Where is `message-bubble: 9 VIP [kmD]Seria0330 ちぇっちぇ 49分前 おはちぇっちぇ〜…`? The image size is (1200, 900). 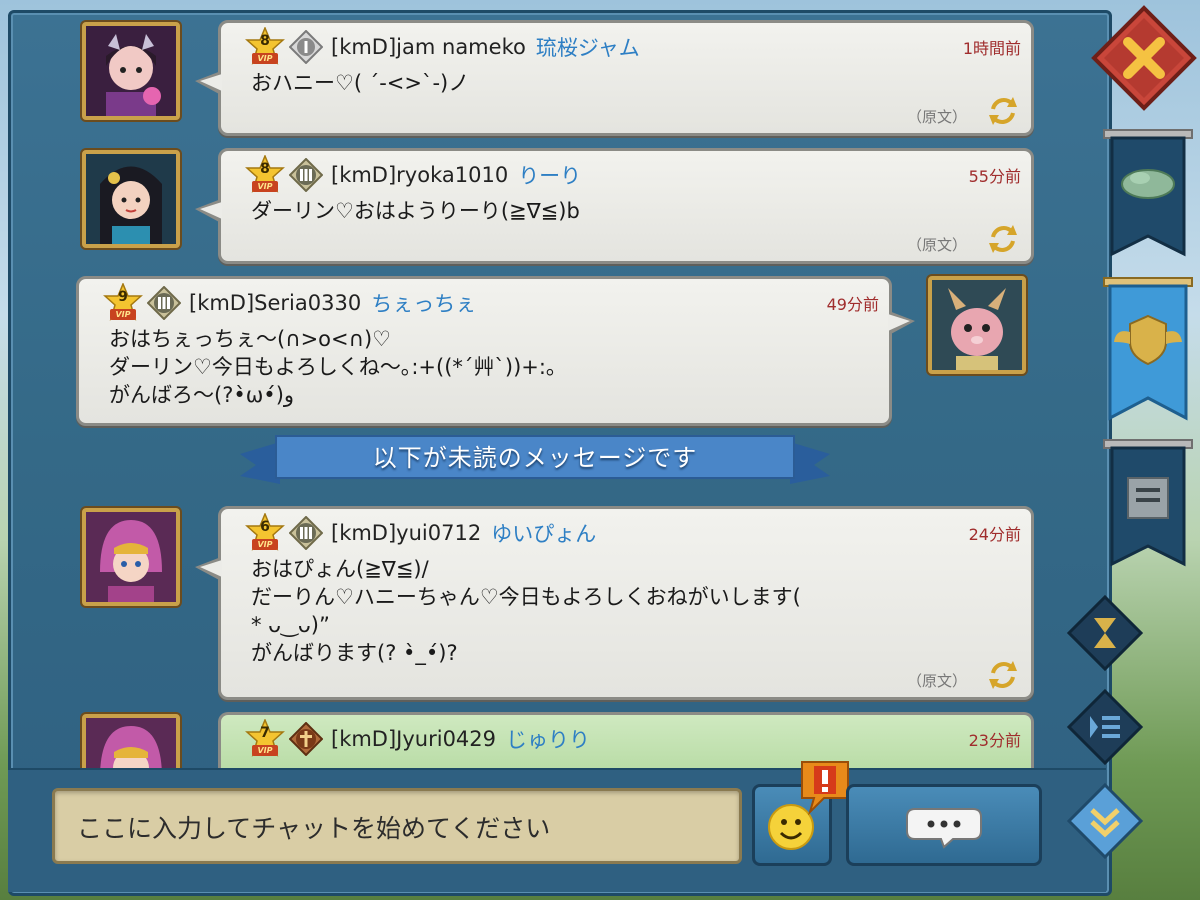
message-bubble: 9 VIP [kmD]Seria0330 ちぇっちぇ 49分前 おはちぇっちぇ〜… is located at coordinates (495, 351).